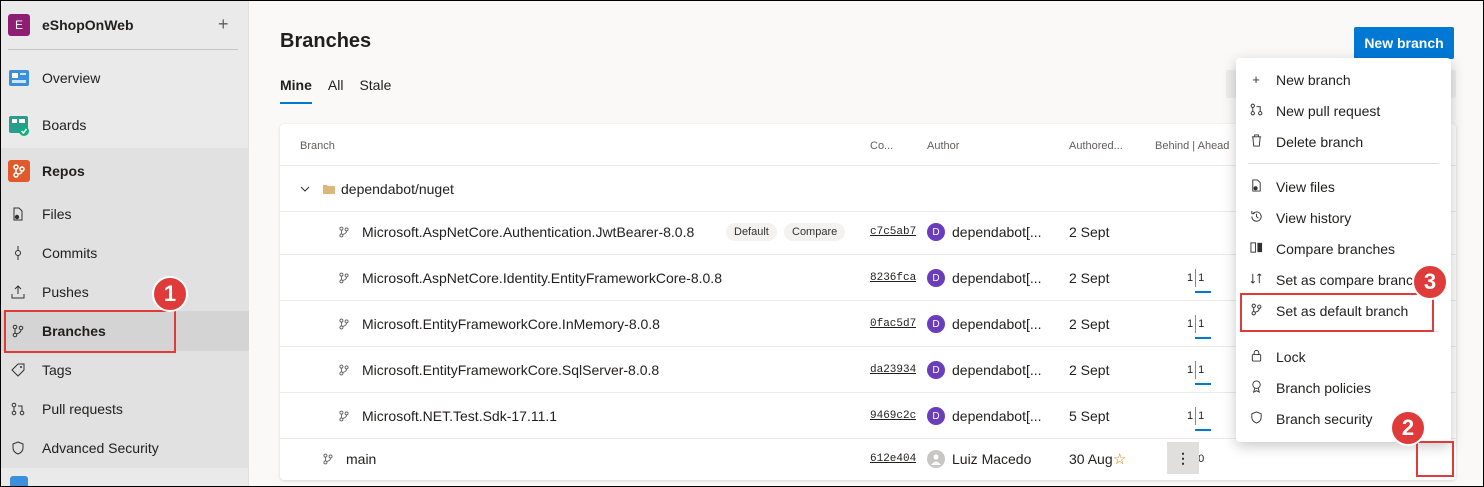 This screenshot has width=1484, height=487. I want to click on table-row: main 612e404 Luiz Macedo 30 Aug 10, so click(868, 458).